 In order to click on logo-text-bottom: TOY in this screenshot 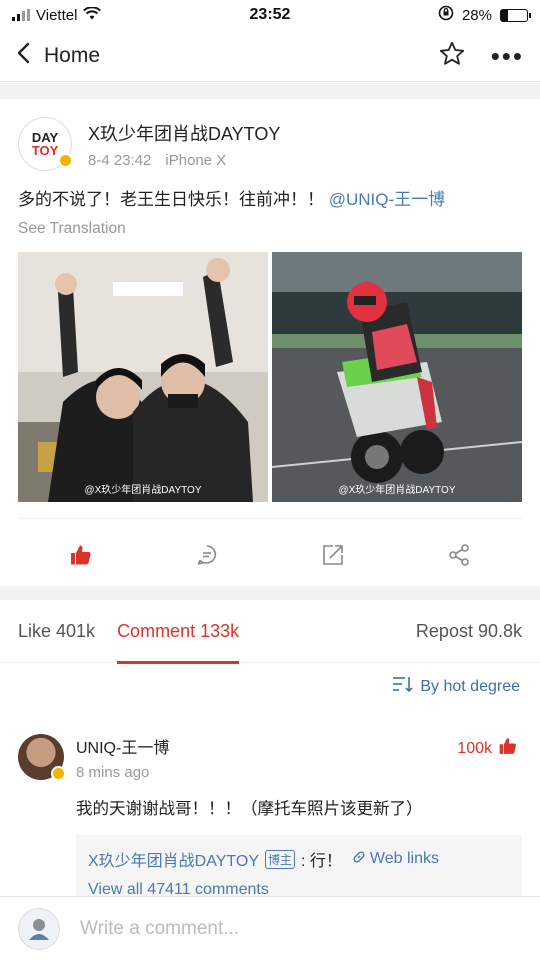, I will do `click(45, 150)`.